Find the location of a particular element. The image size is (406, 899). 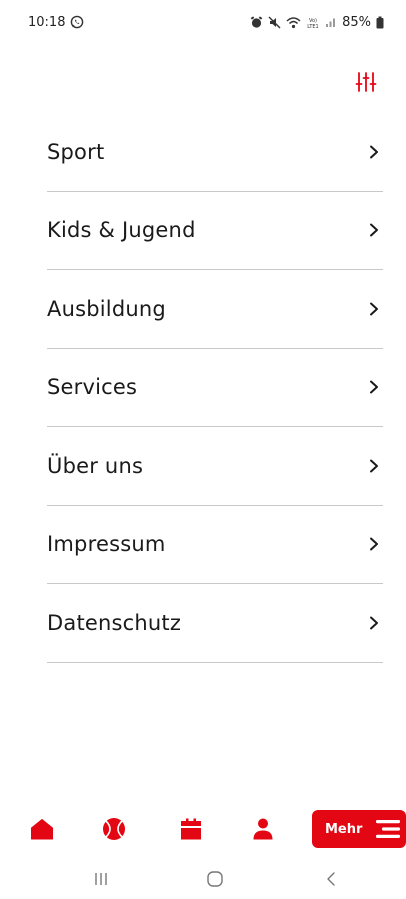

menu-item-services: Services is located at coordinates (215, 388).